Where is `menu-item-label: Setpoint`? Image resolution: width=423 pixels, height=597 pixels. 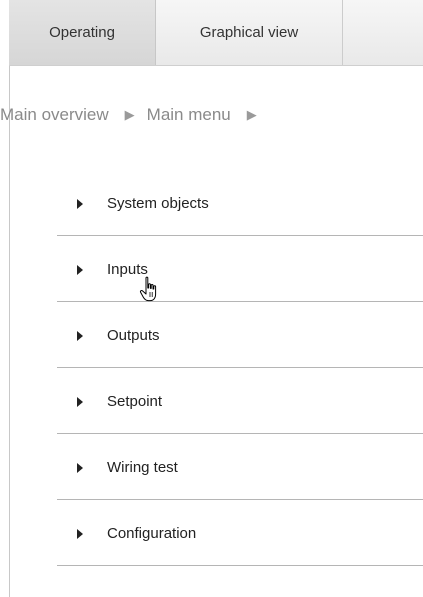 menu-item-label: Setpoint is located at coordinates (135, 401).